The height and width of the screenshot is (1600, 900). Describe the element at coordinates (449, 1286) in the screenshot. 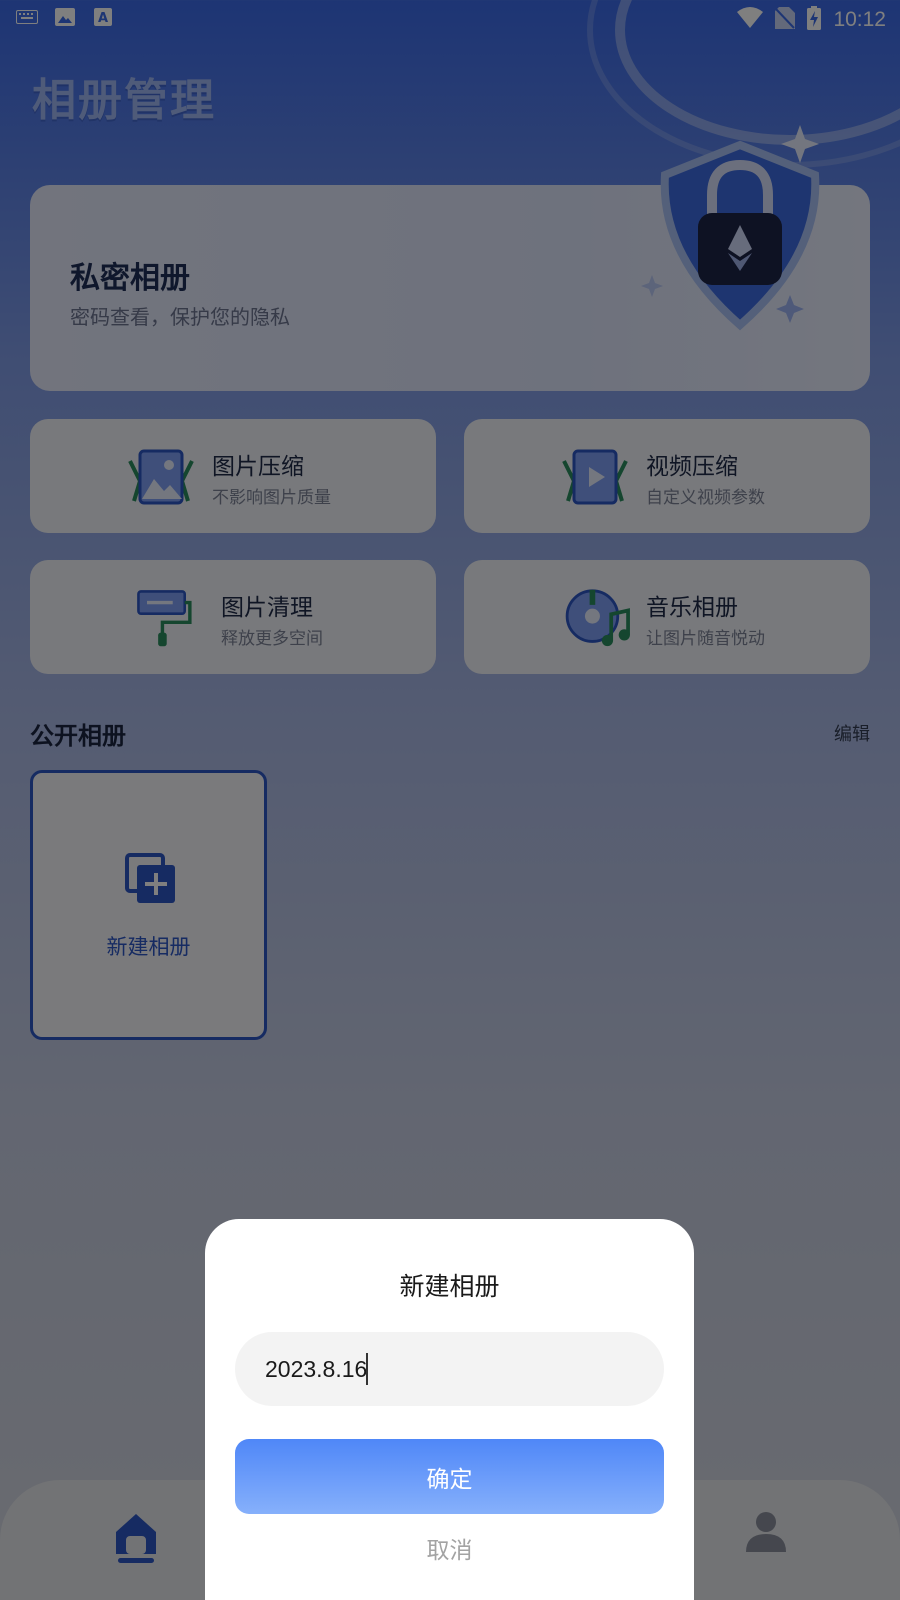

I see `dialog-title: 新建相册` at that location.